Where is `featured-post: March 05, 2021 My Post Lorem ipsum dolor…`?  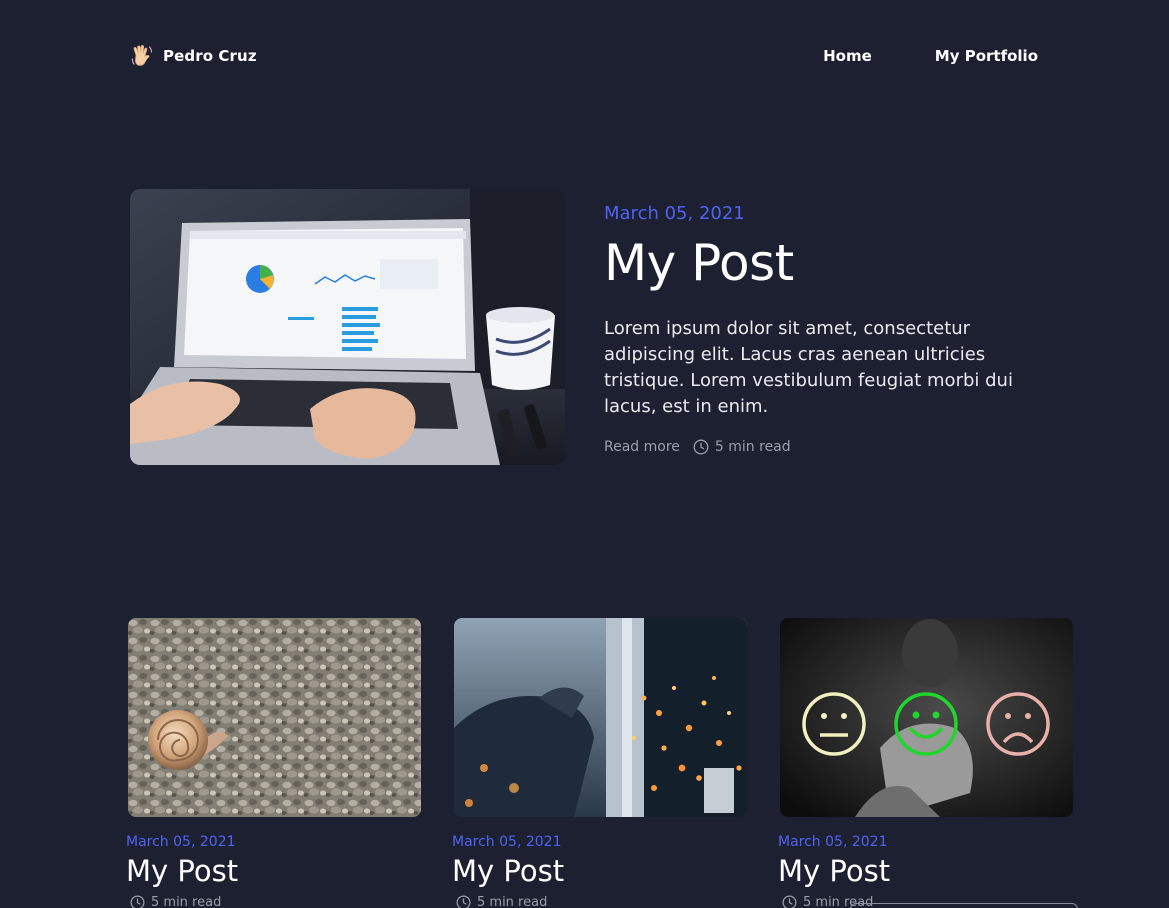
featured-post: March 05, 2021 My Post Lorem ipsum dolor… is located at coordinates (824, 329).